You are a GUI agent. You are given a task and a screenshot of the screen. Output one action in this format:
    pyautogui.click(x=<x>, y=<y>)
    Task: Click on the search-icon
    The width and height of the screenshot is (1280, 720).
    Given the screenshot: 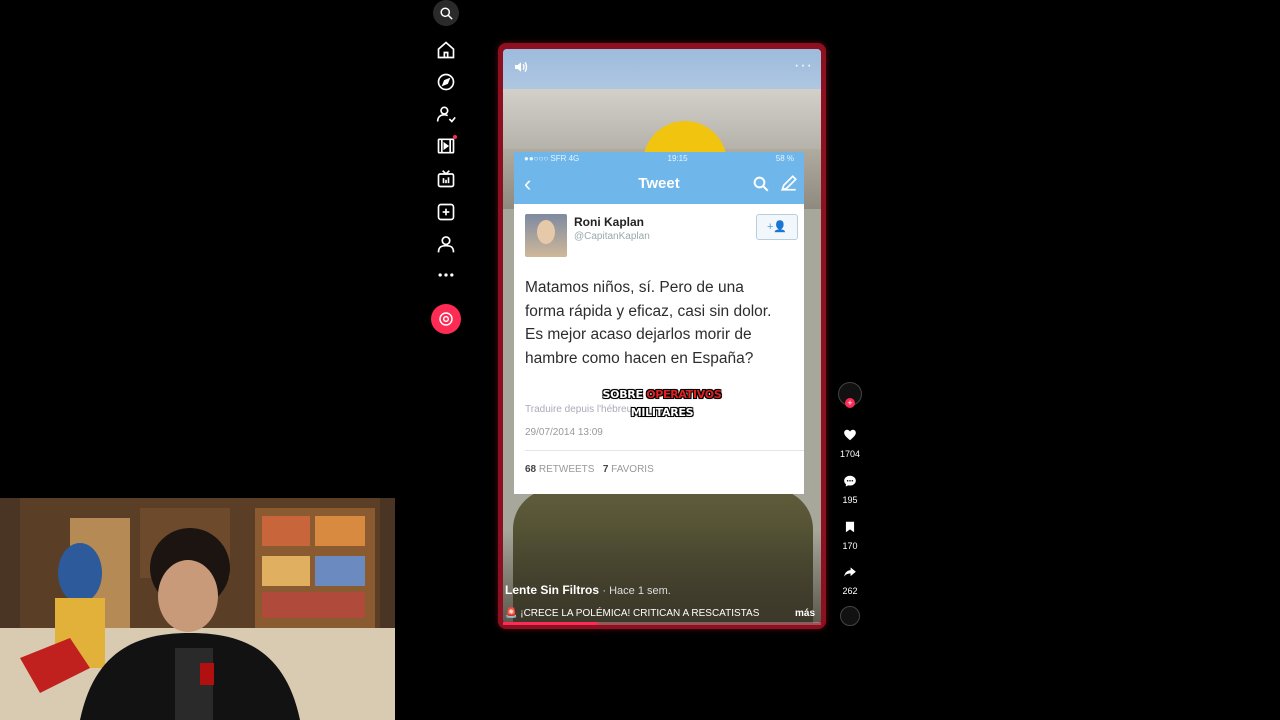 What is the action you would take?
    pyautogui.click(x=446, y=13)
    